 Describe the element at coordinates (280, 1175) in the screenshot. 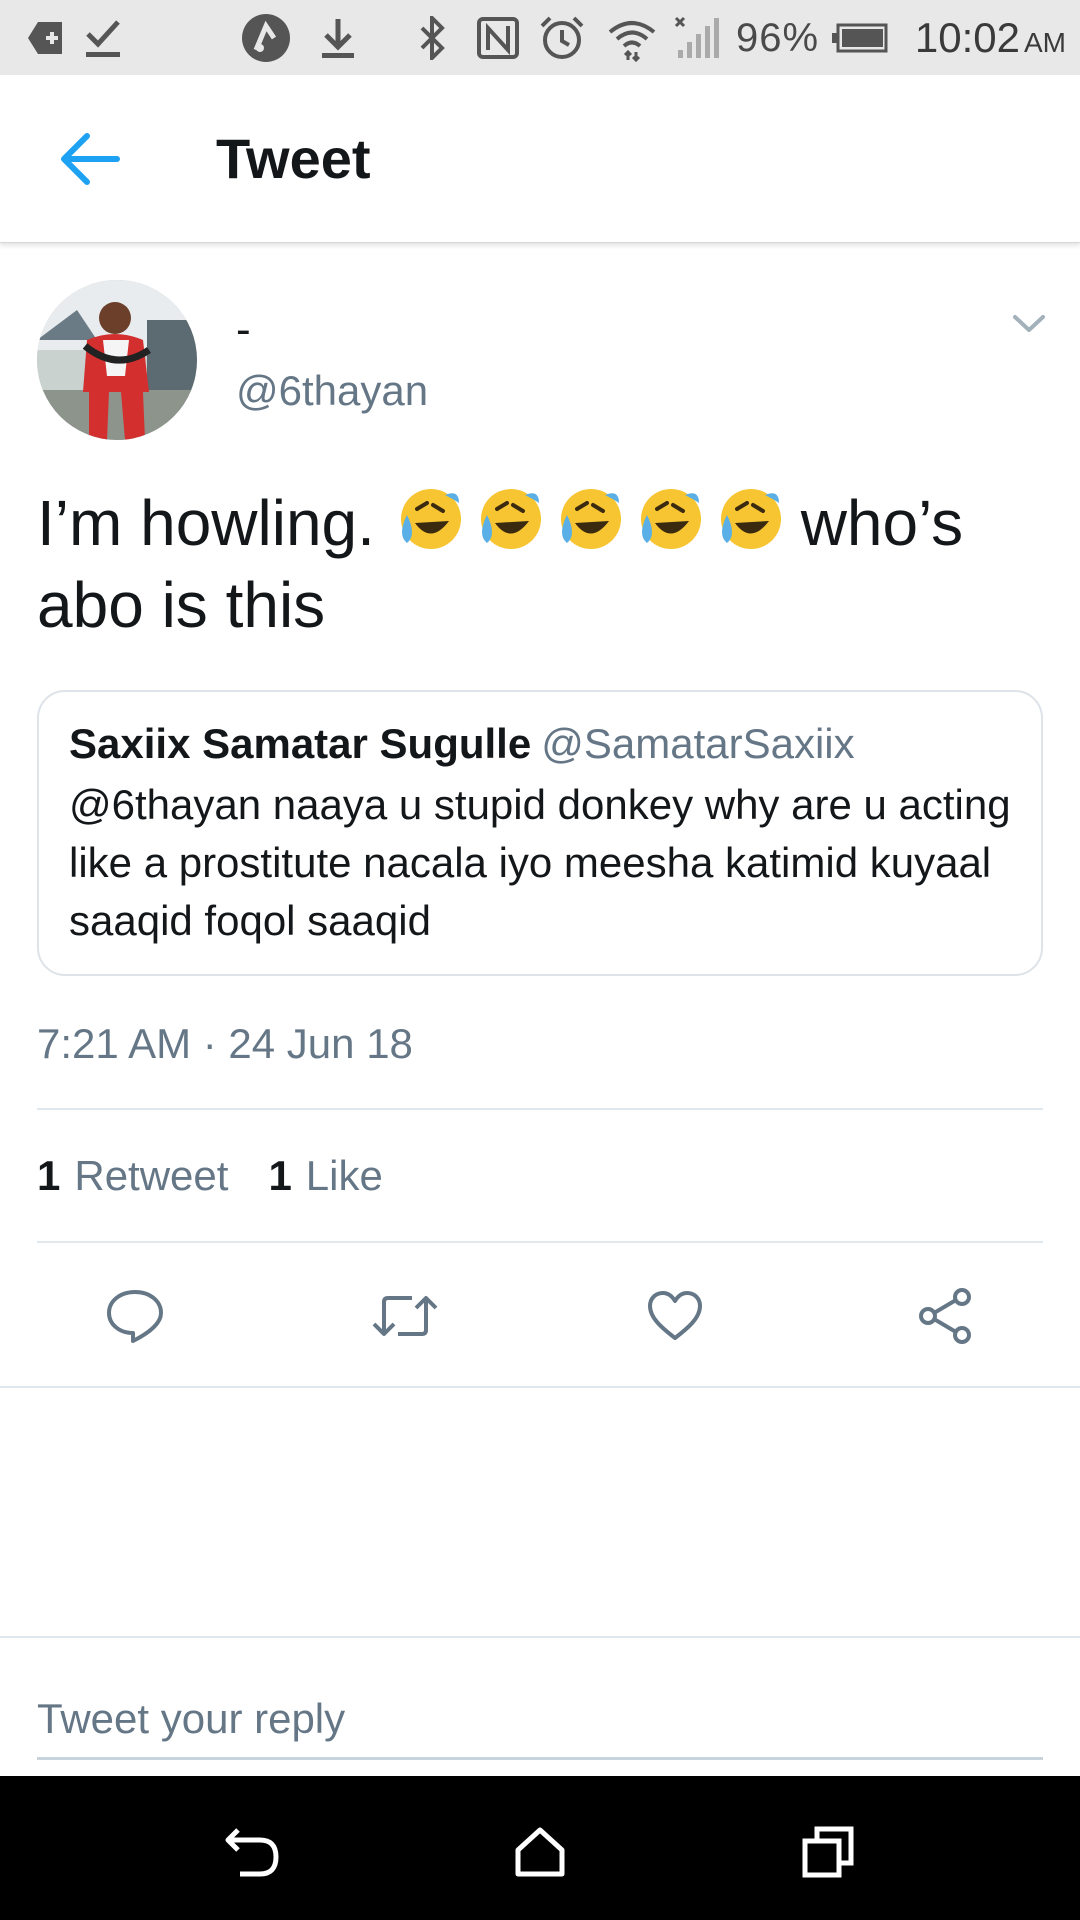

I see `likes-count: 1` at that location.